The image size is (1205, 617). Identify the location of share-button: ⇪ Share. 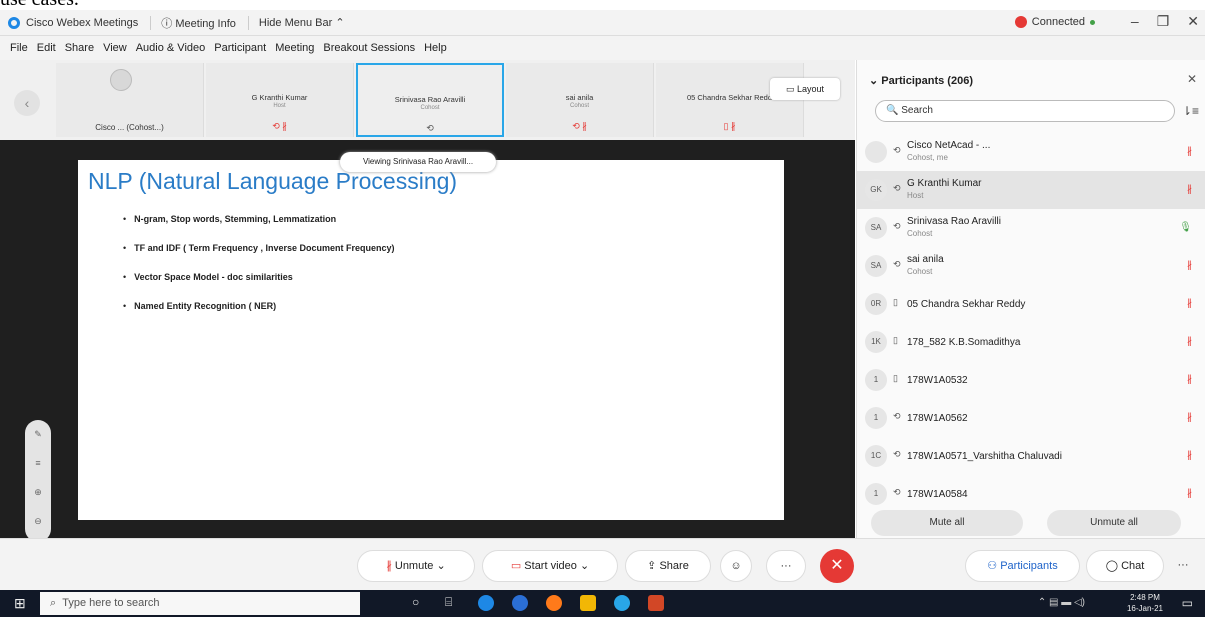
(668, 566).